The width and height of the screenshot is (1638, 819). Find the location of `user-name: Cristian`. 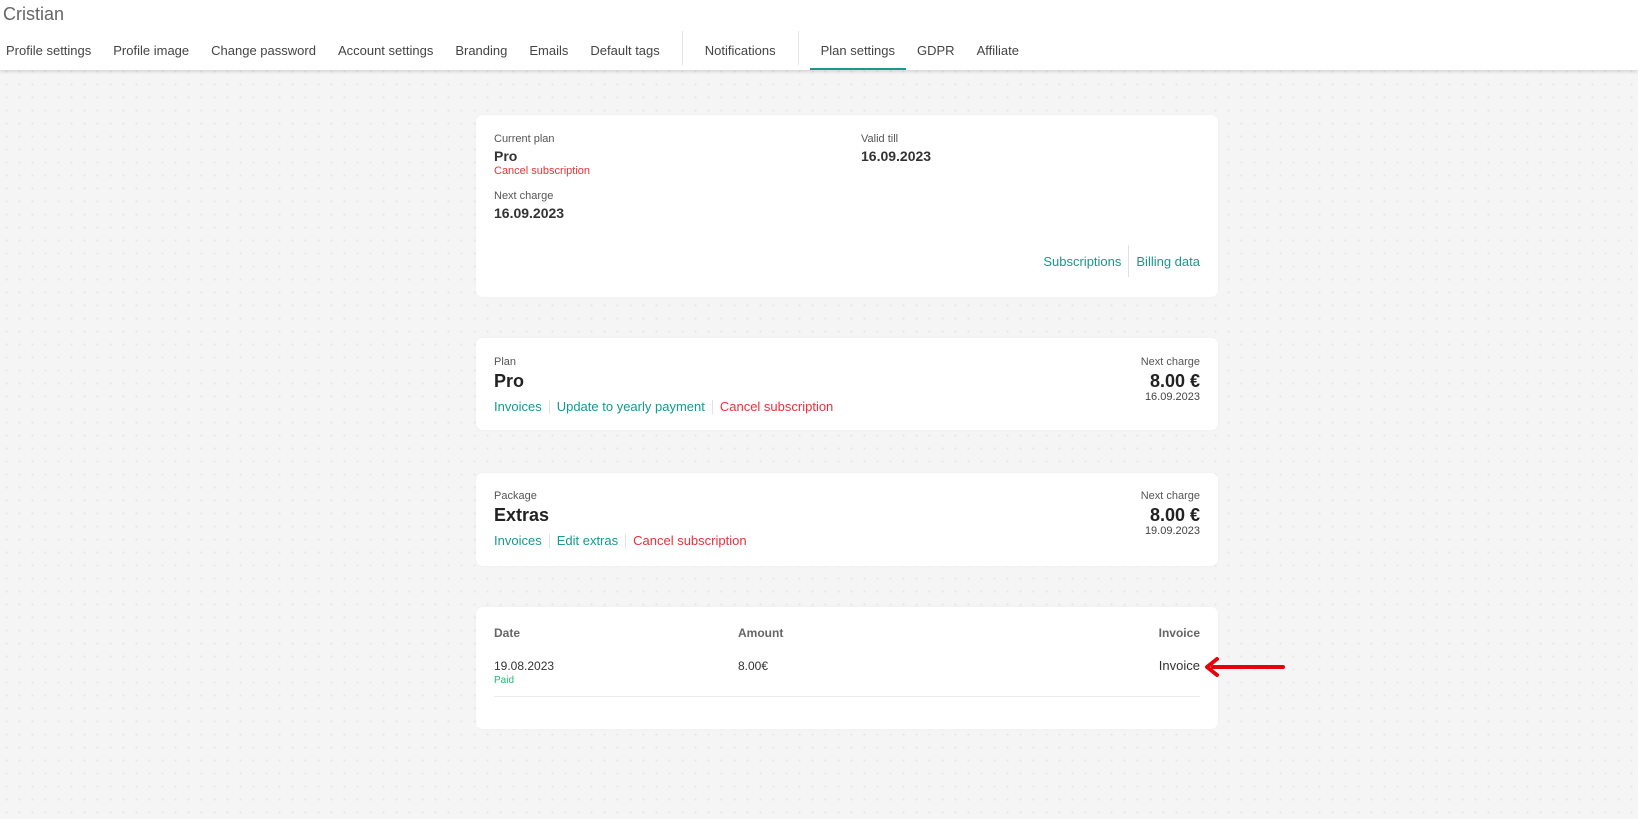

user-name: Cristian is located at coordinates (34, 14).